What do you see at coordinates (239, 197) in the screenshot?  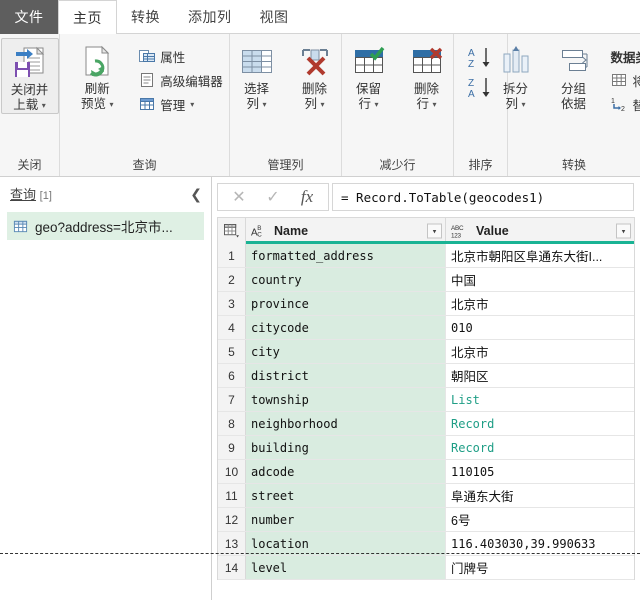 I see `formula-cancel-button: ✕` at bounding box center [239, 197].